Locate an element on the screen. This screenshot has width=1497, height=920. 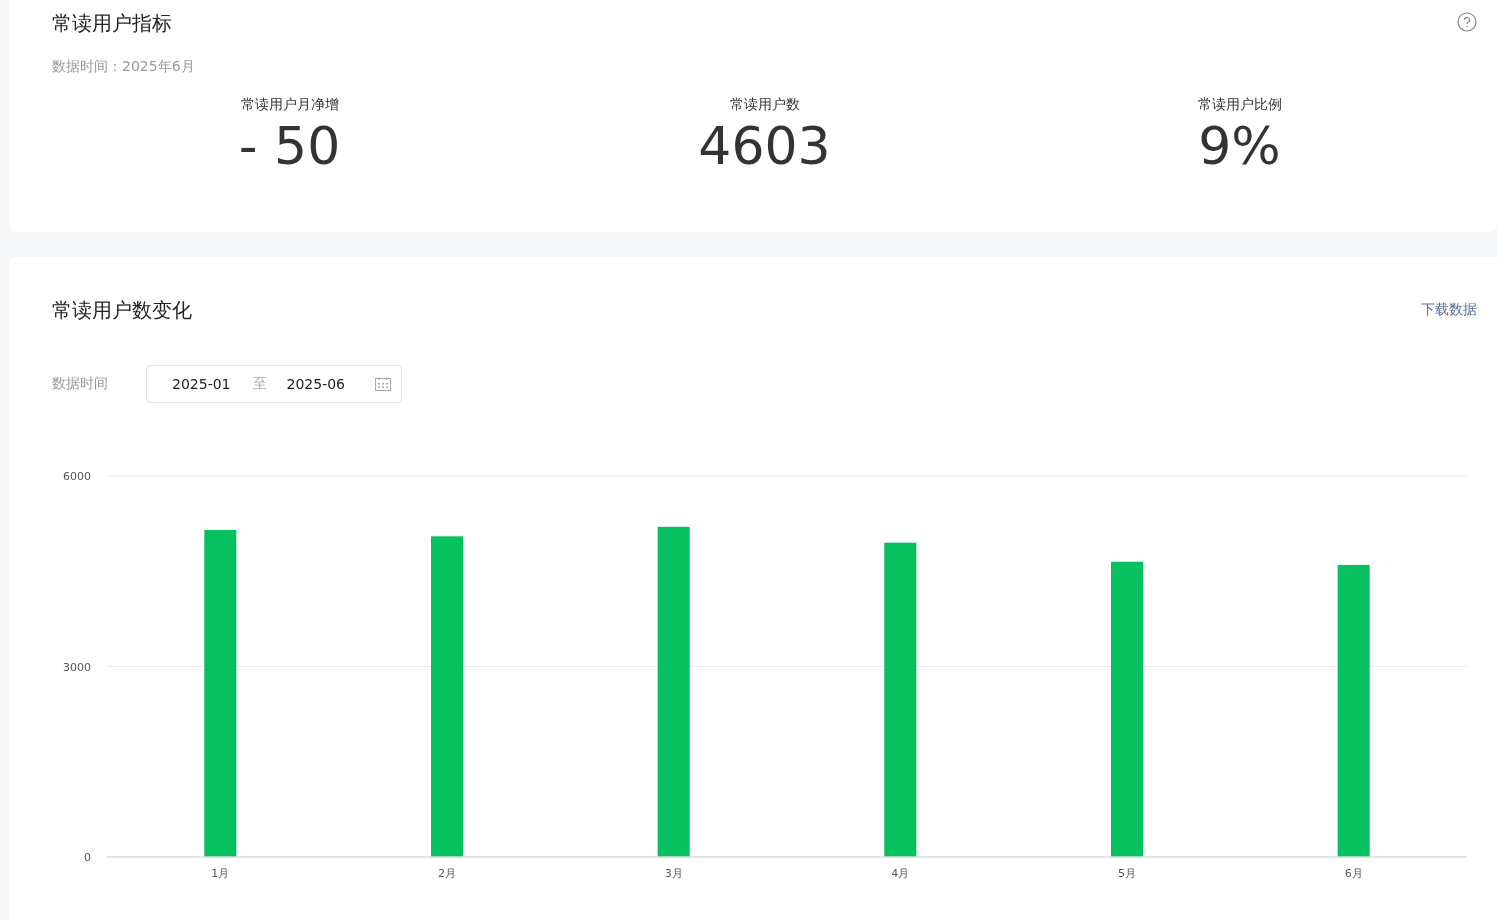
x-axis-label: 3月 is located at coordinates (673, 873).